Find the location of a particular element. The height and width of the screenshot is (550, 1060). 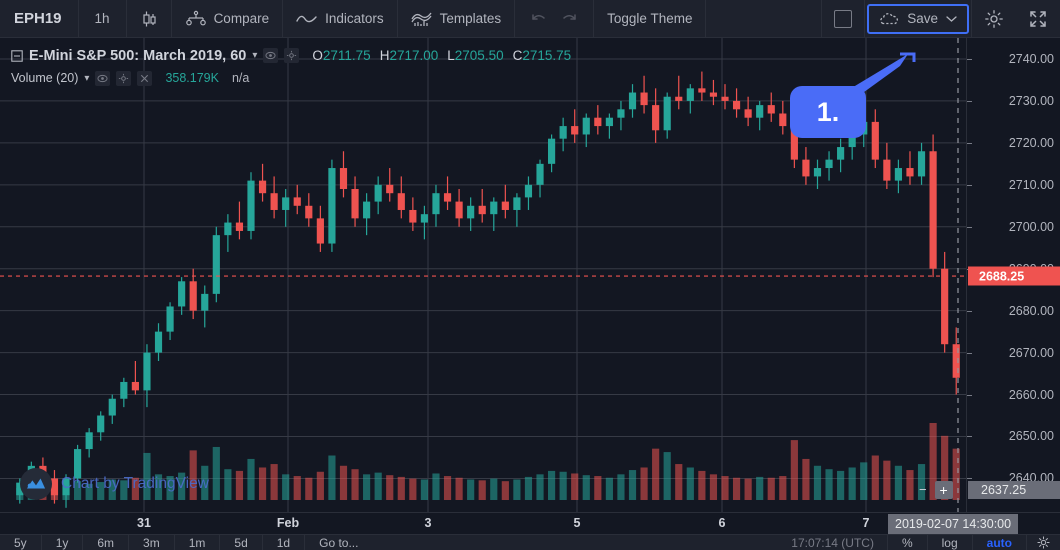

clock-label: 17:07:14 (UTC) is located at coordinates (832, 542).